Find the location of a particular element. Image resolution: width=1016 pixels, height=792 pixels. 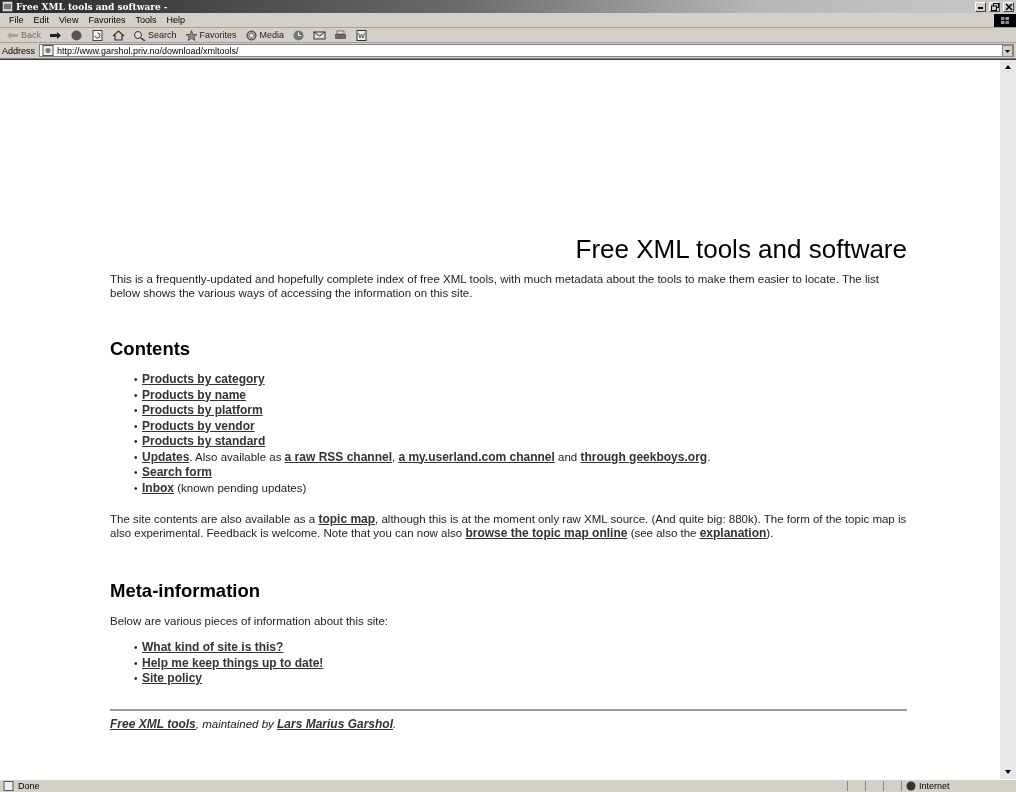

printer-icon is located at coordinates (341, 35).